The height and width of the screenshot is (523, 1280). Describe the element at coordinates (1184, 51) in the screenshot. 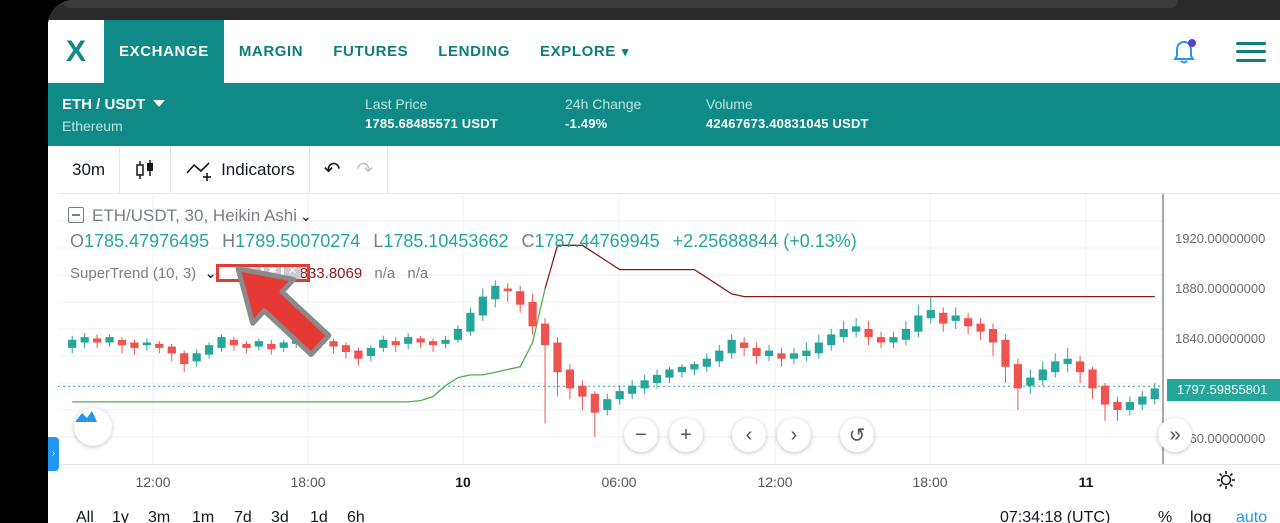

I see `notification-bell-icon` at that location.